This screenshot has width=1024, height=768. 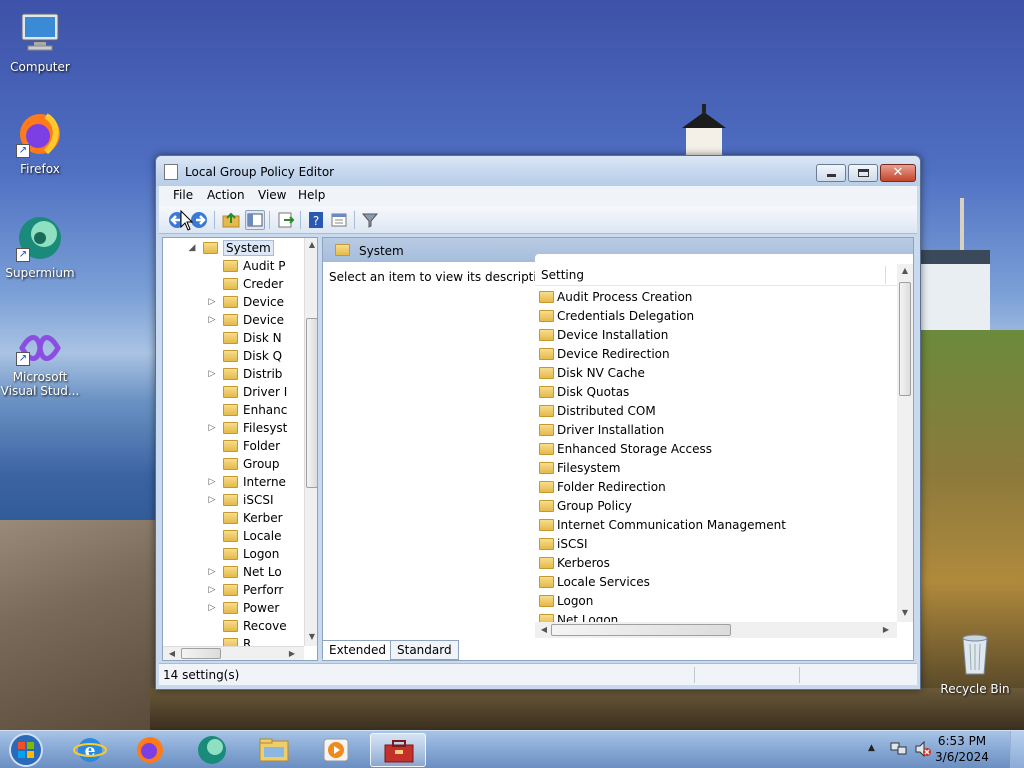 I want to click on list-item: Disk NV Cache, so click(x=715, y=373).